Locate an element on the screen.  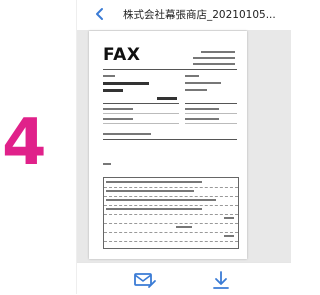
download-button is located at coordinates (221, 280).